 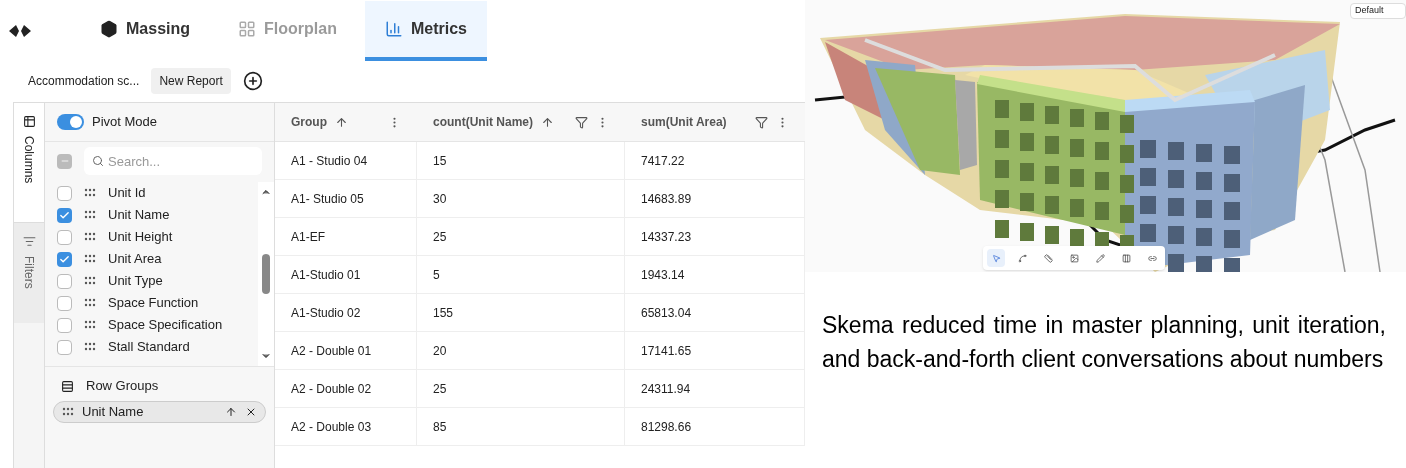 What do you see at coordinates (715, 312) in the screenshot?
I see `table-cell: 65813.04` at bounding box center [715, 312].